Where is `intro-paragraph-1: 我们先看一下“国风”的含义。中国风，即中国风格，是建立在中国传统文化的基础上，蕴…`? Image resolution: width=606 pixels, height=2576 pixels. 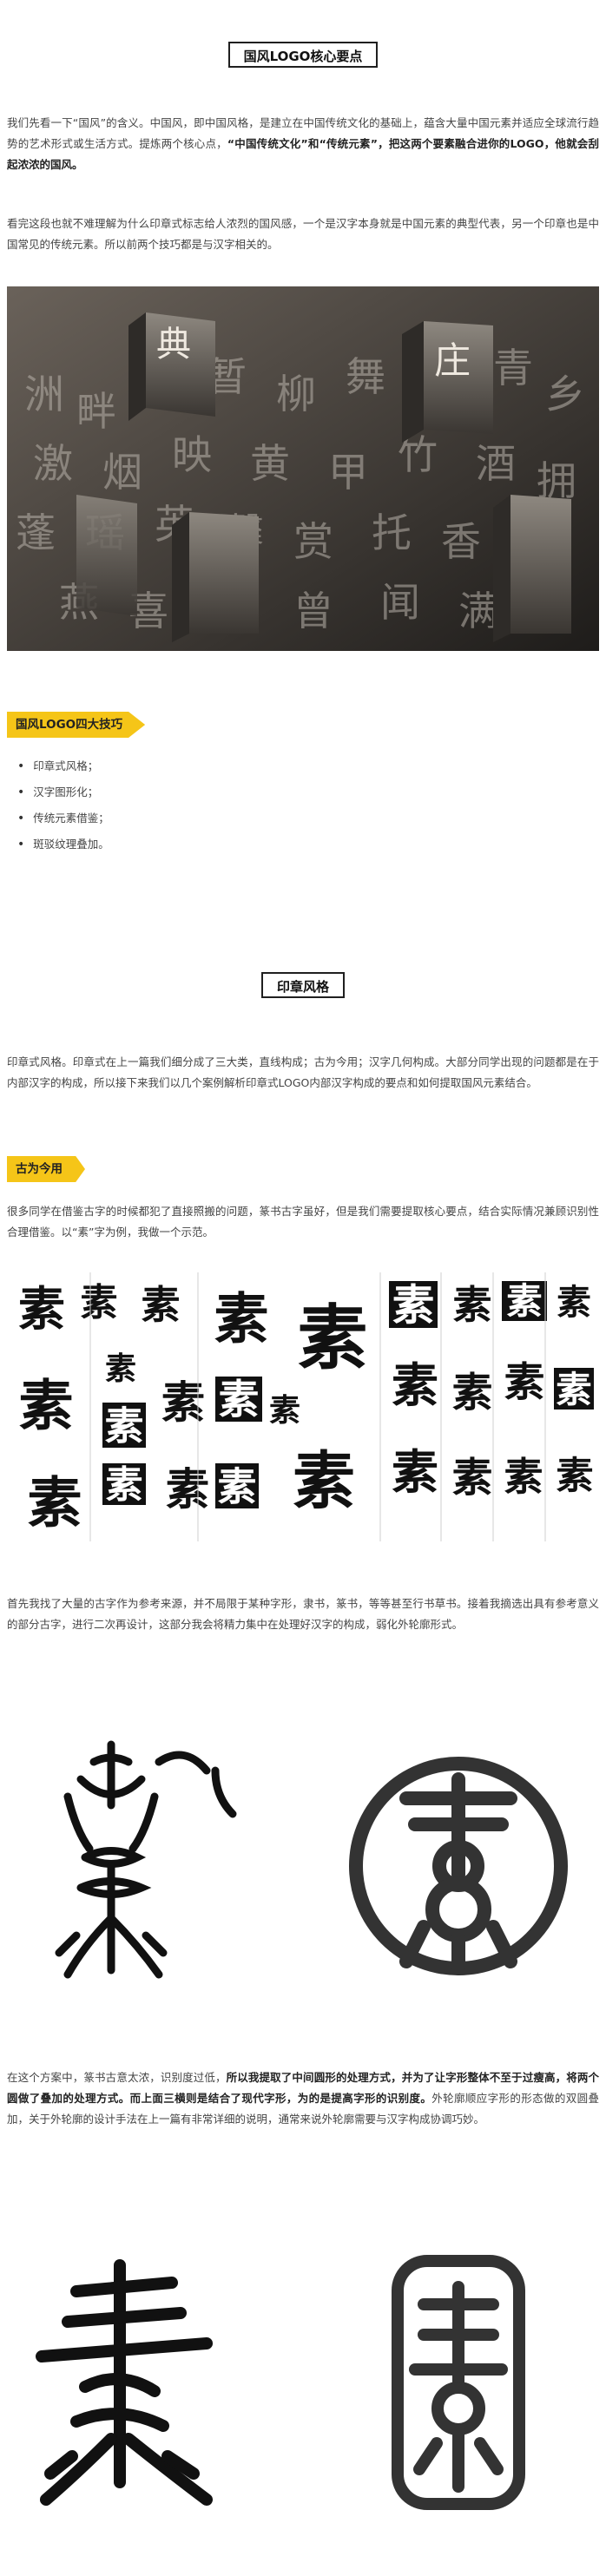 intro-paragraph-1: 我们先看一下“国风”的含义。中国风，即中国风格，是建立在中国传统文化的基础上，蕴… is located at coordinates (303, 144).